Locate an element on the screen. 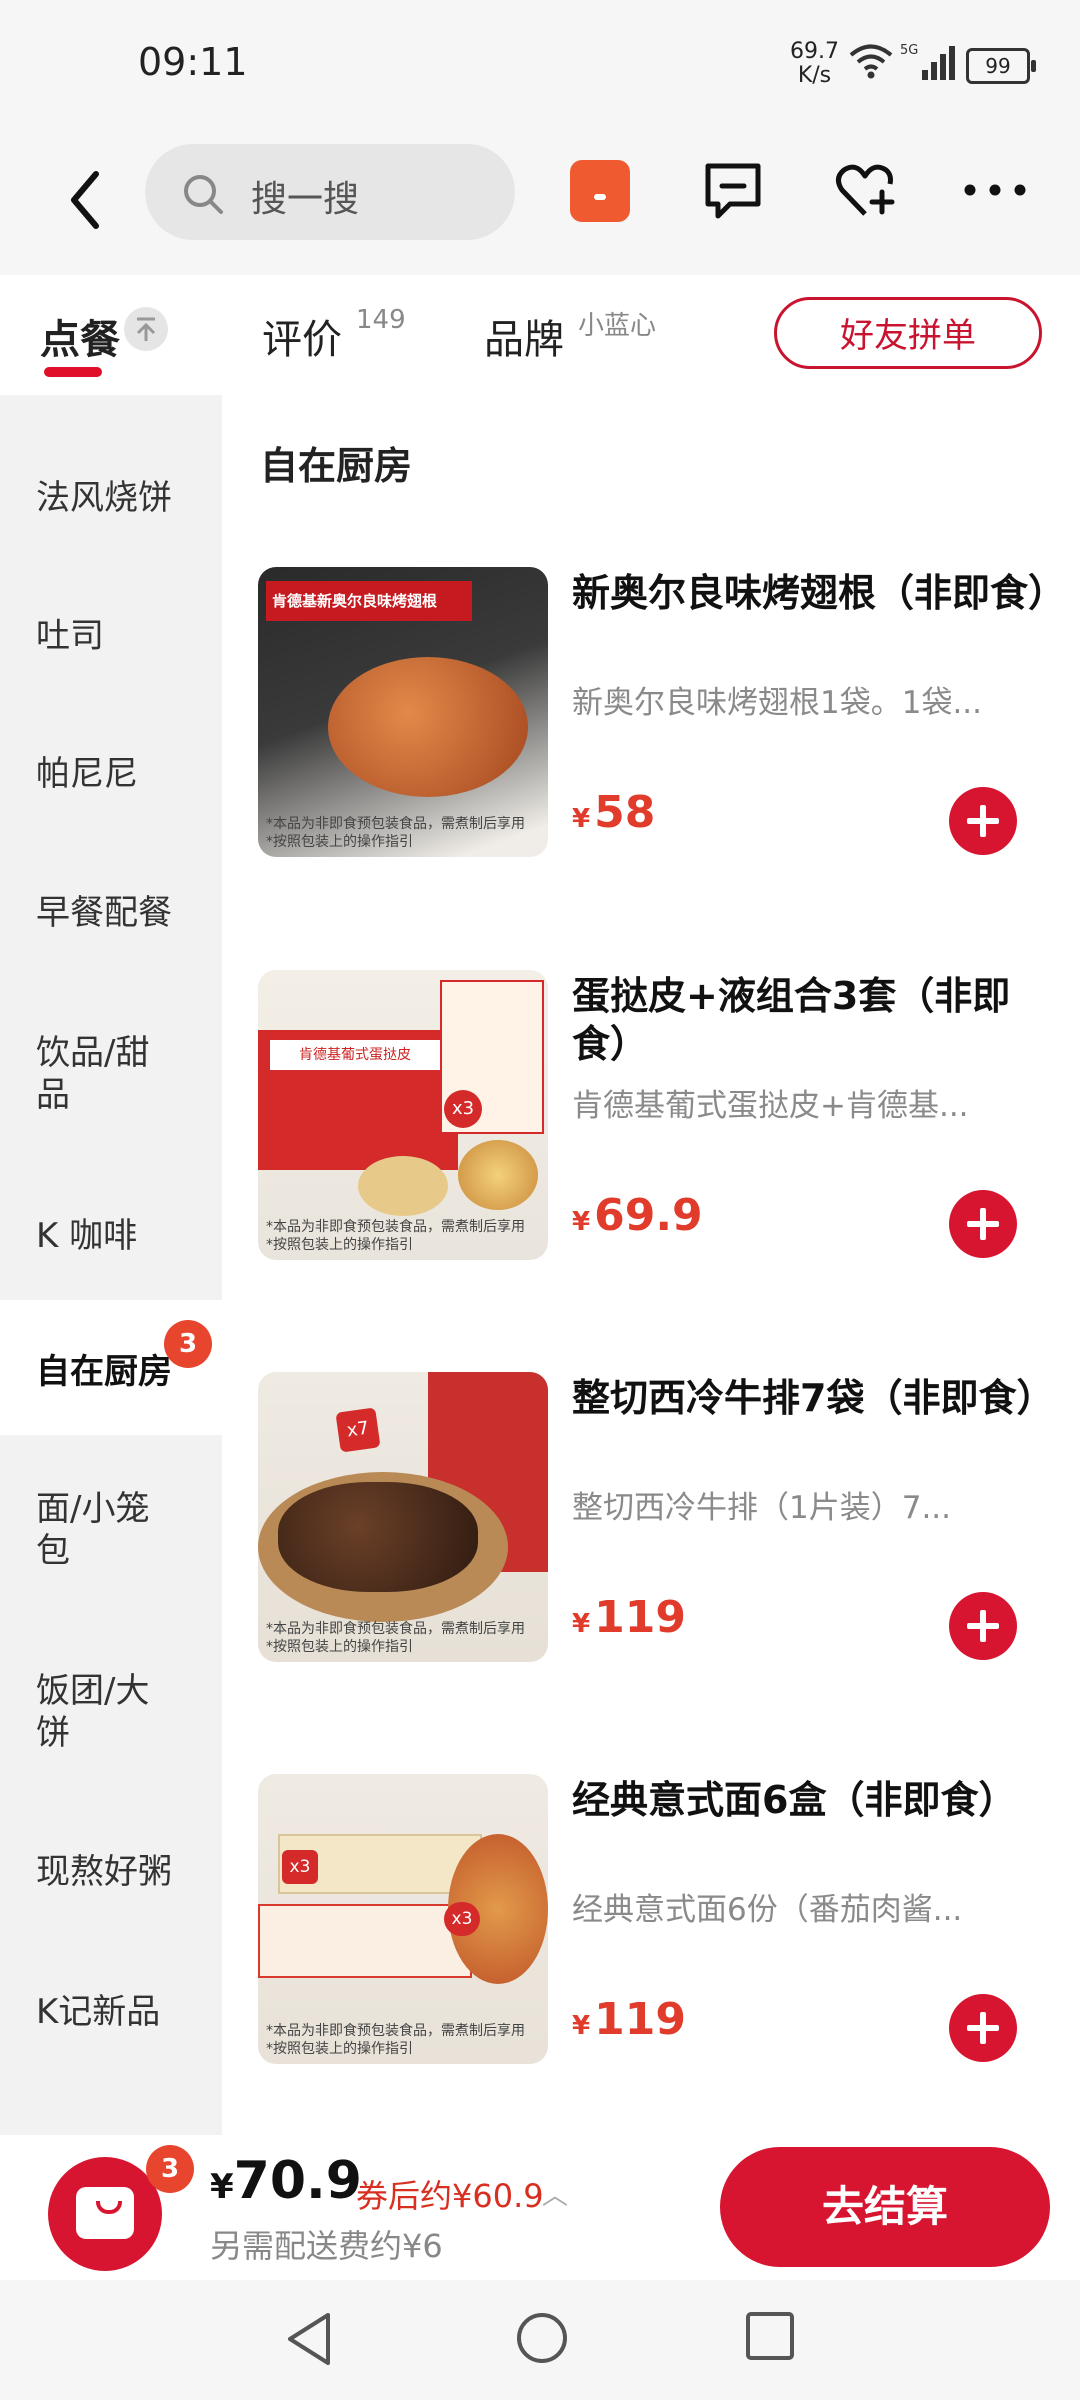 Image resolution: width=1080 pixels, height=2400 pixels. shopping-bag-icon is located at coordinates (105, 2213).